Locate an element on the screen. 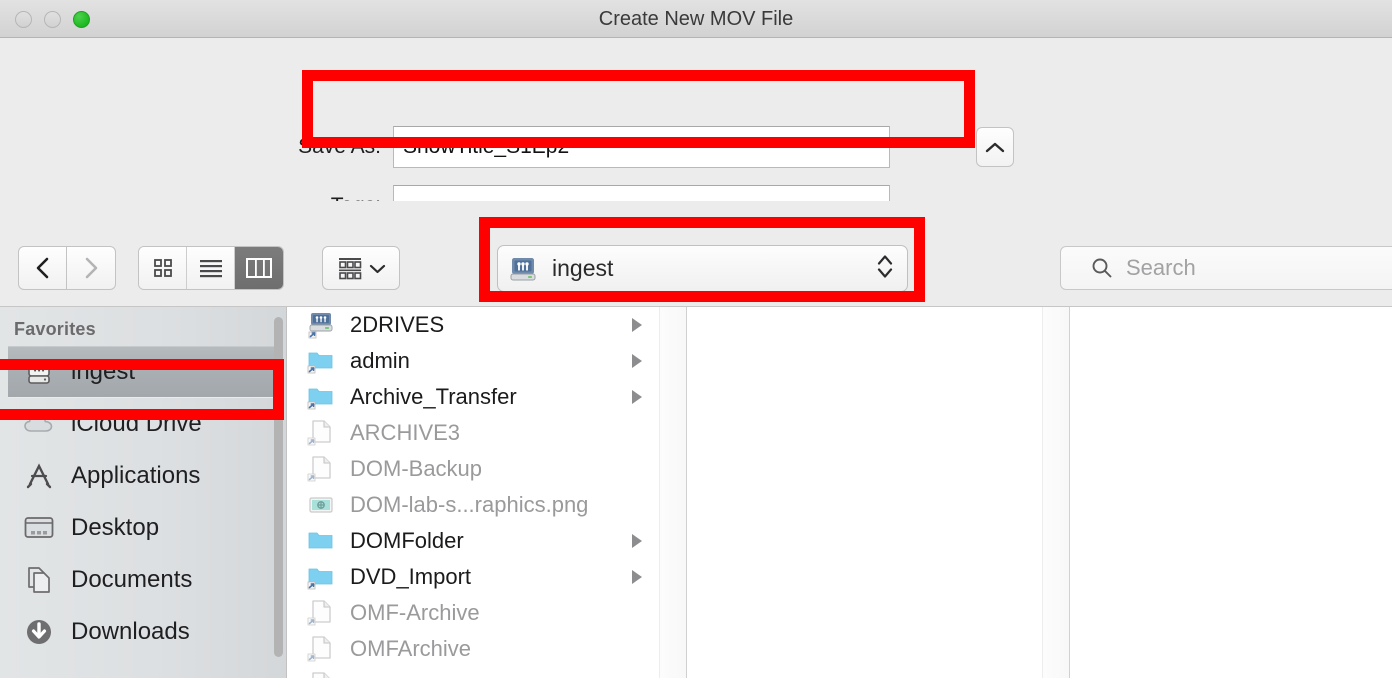 Image resolution: width=1392 pixels, height=678 pixels. sidebar-item-label: iCloud Drive is located at coordinates (136, 423).